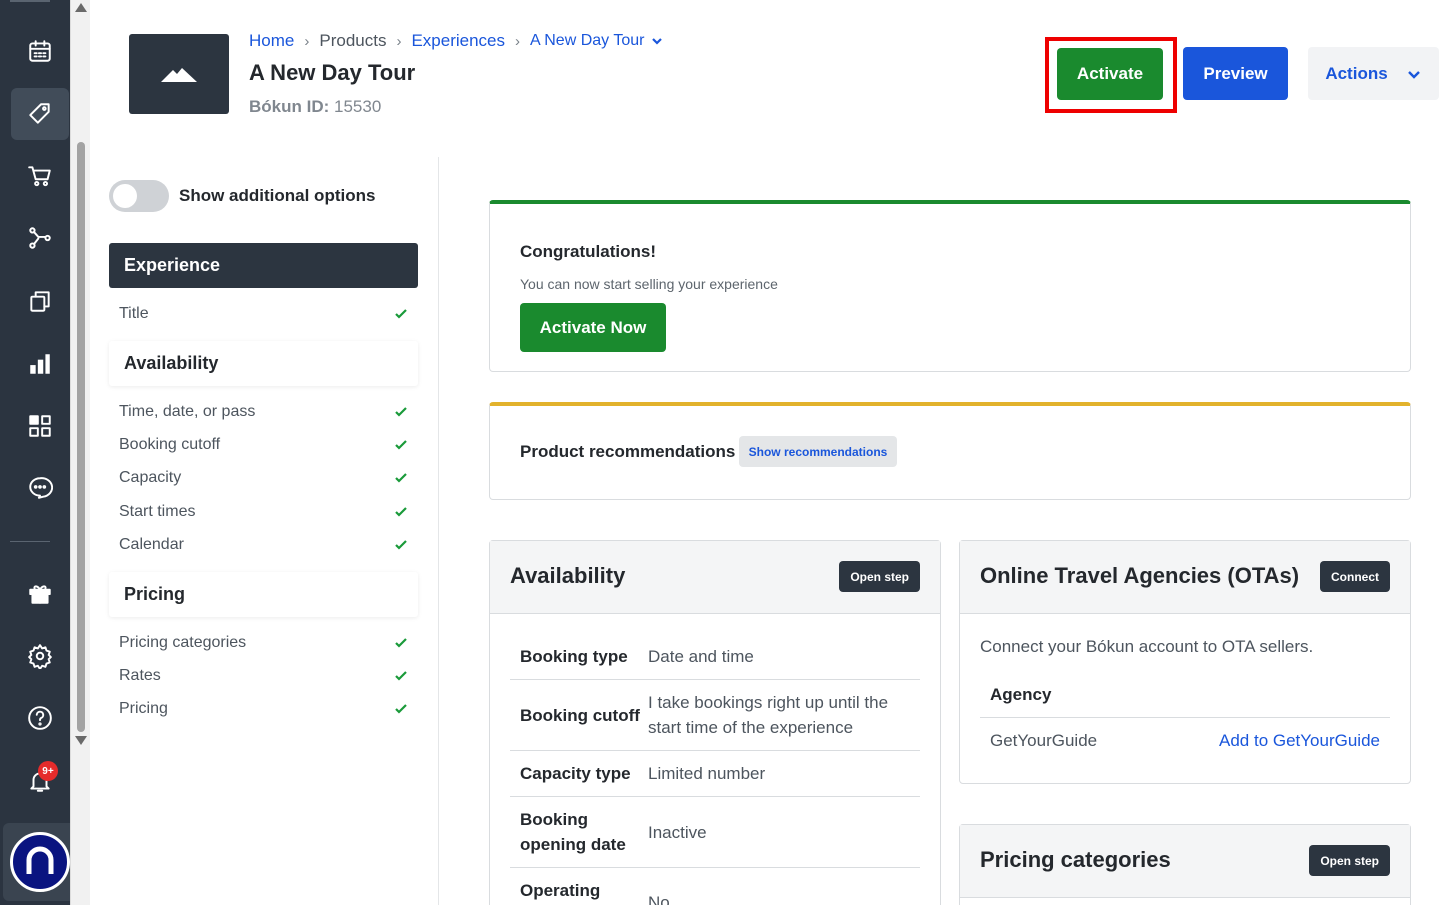 Image resolution: width=1456 pixels, height=905 pixels. I want to click on nav-item-time-date-pass: Time, date, or pass, so click(263, 412).